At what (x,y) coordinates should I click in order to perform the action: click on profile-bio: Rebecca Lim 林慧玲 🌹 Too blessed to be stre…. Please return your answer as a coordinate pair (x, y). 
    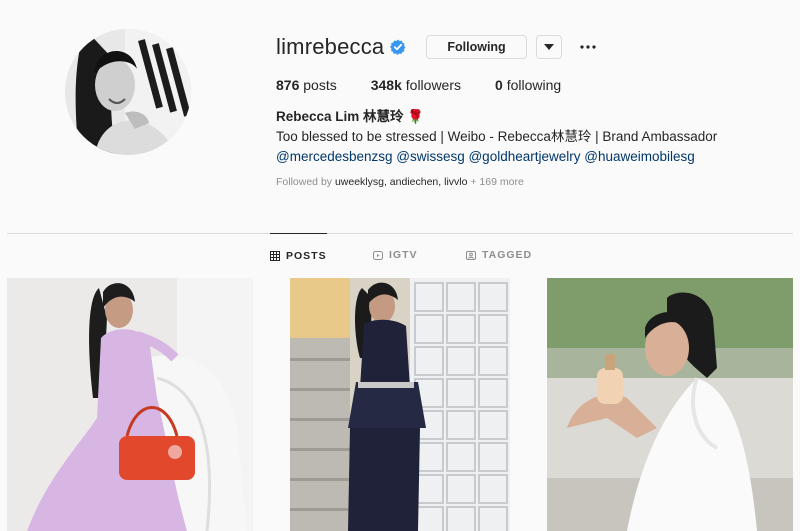
    Looking at the image, I should click on (531, 137).